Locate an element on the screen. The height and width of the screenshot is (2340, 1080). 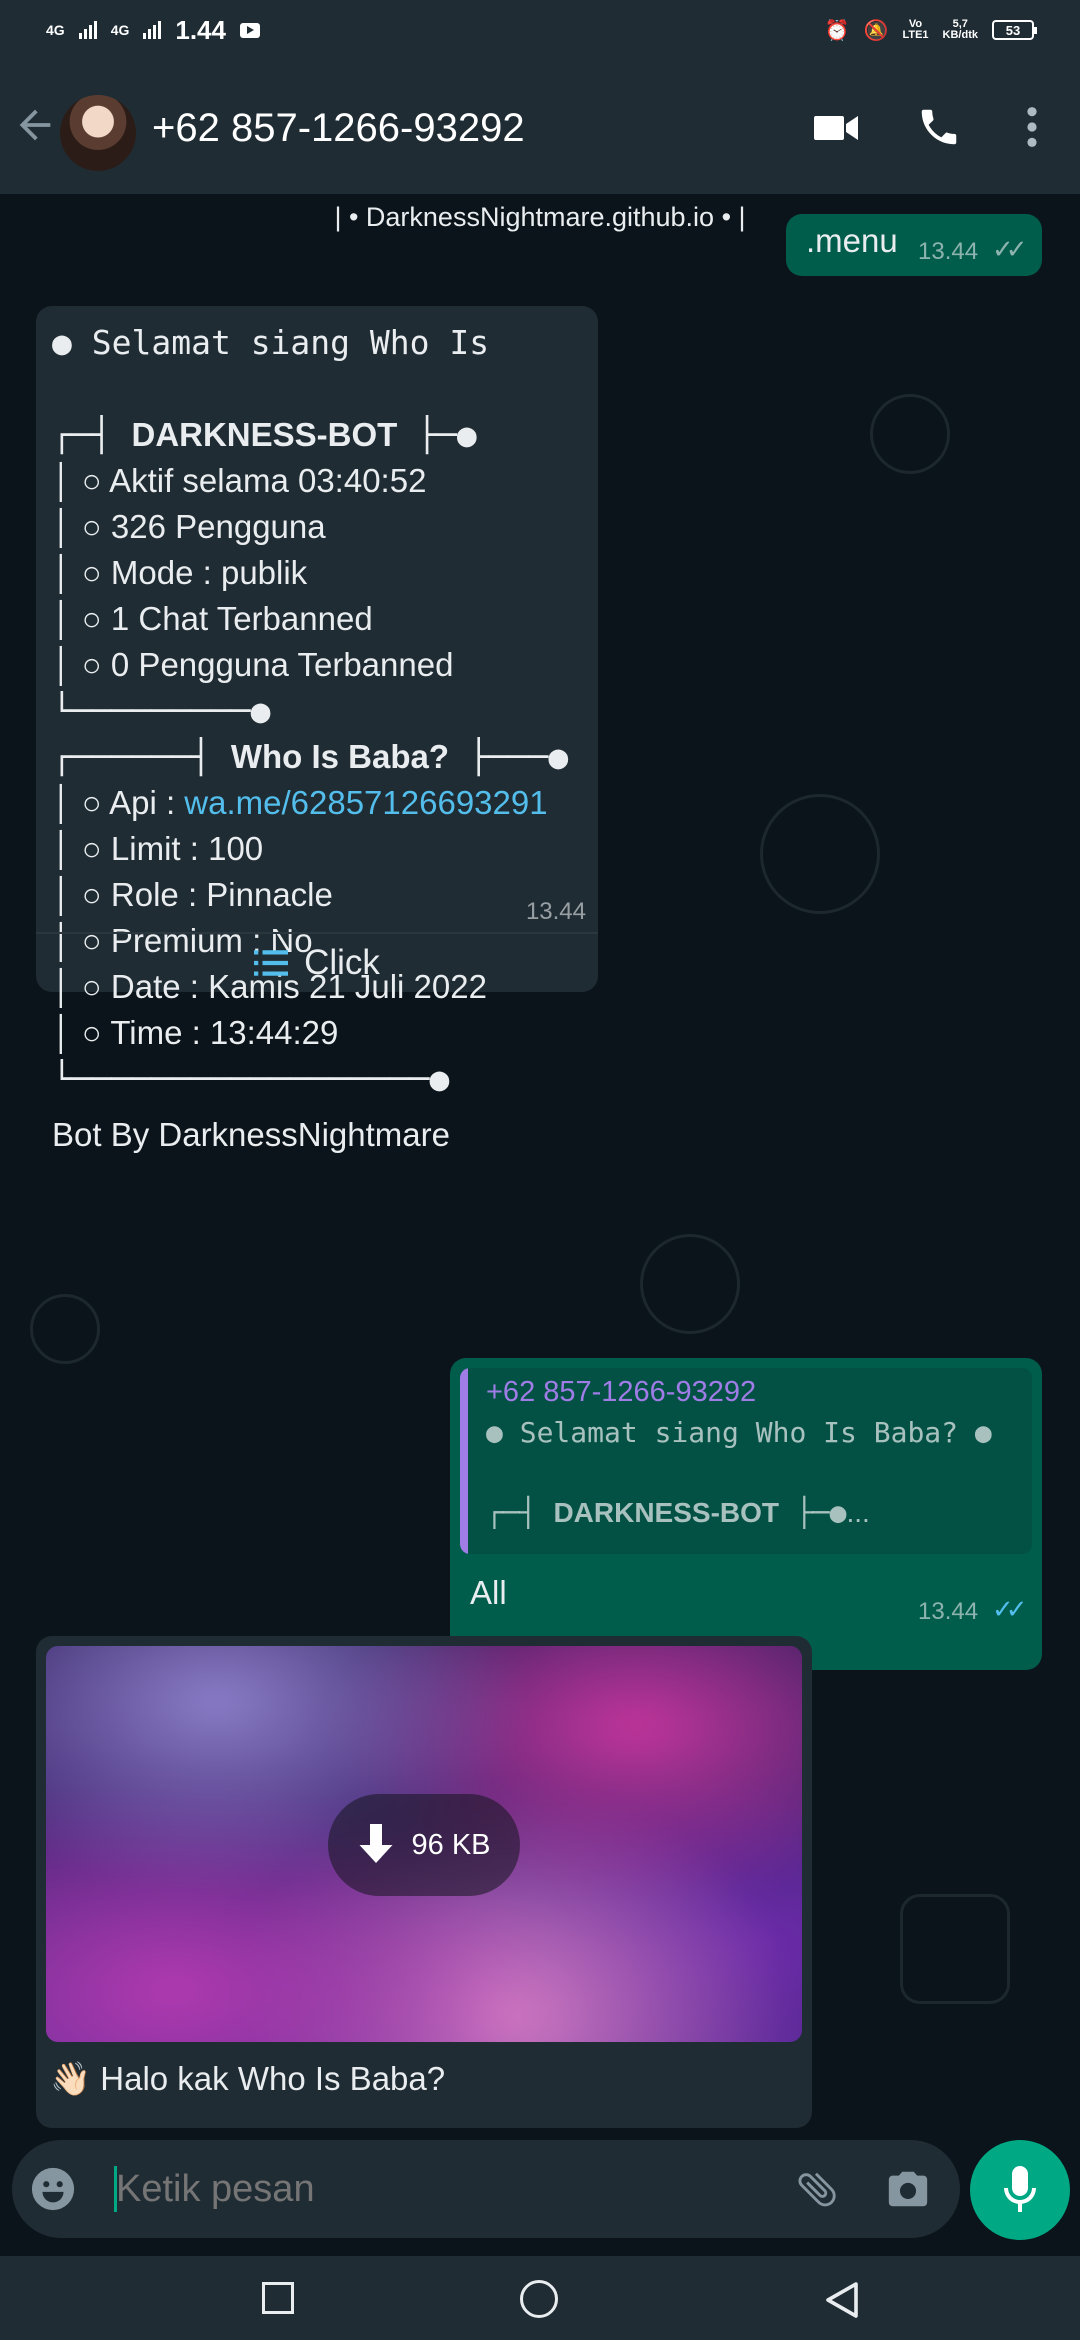
system-nav-bar is located at coordinates (540, 2298).